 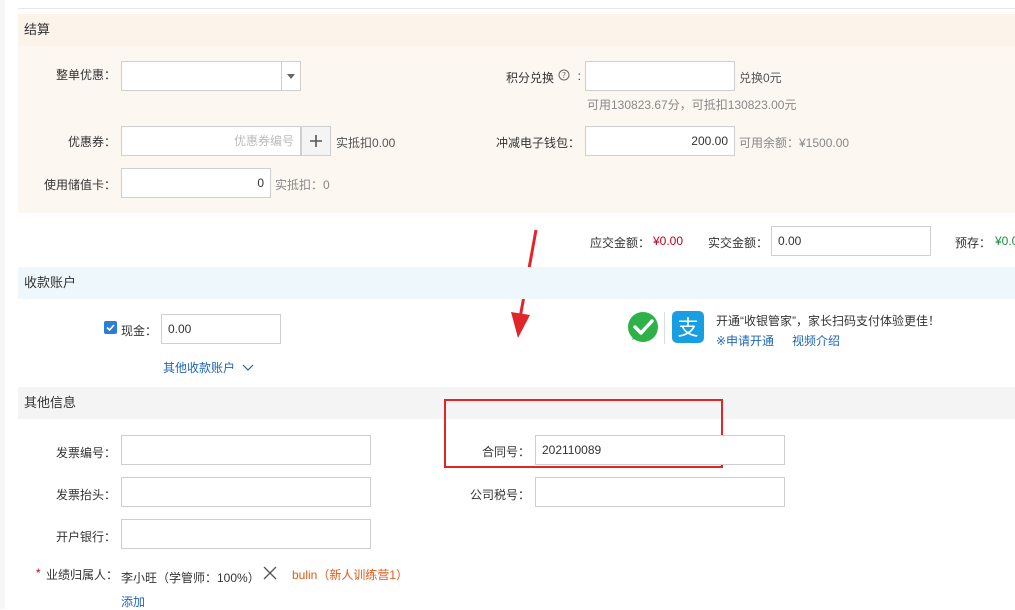 What do you see at coordinates (516, 4) in the screenshot?
I see `top-divider` at bounding box center [516, 4].